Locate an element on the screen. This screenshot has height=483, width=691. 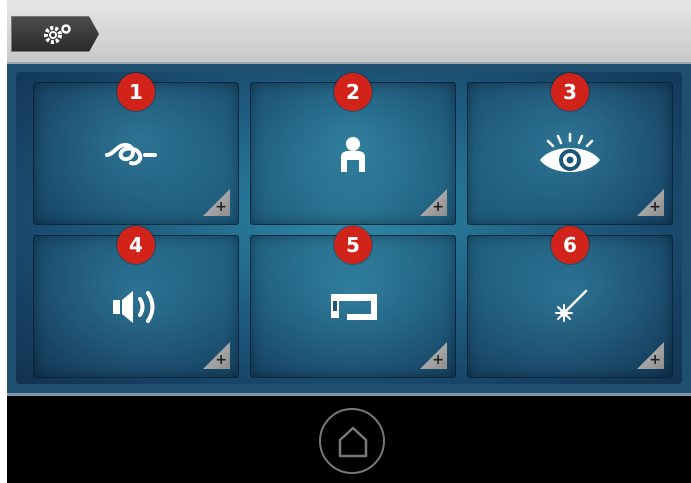
user-icon is located at coordinates (353, 154).